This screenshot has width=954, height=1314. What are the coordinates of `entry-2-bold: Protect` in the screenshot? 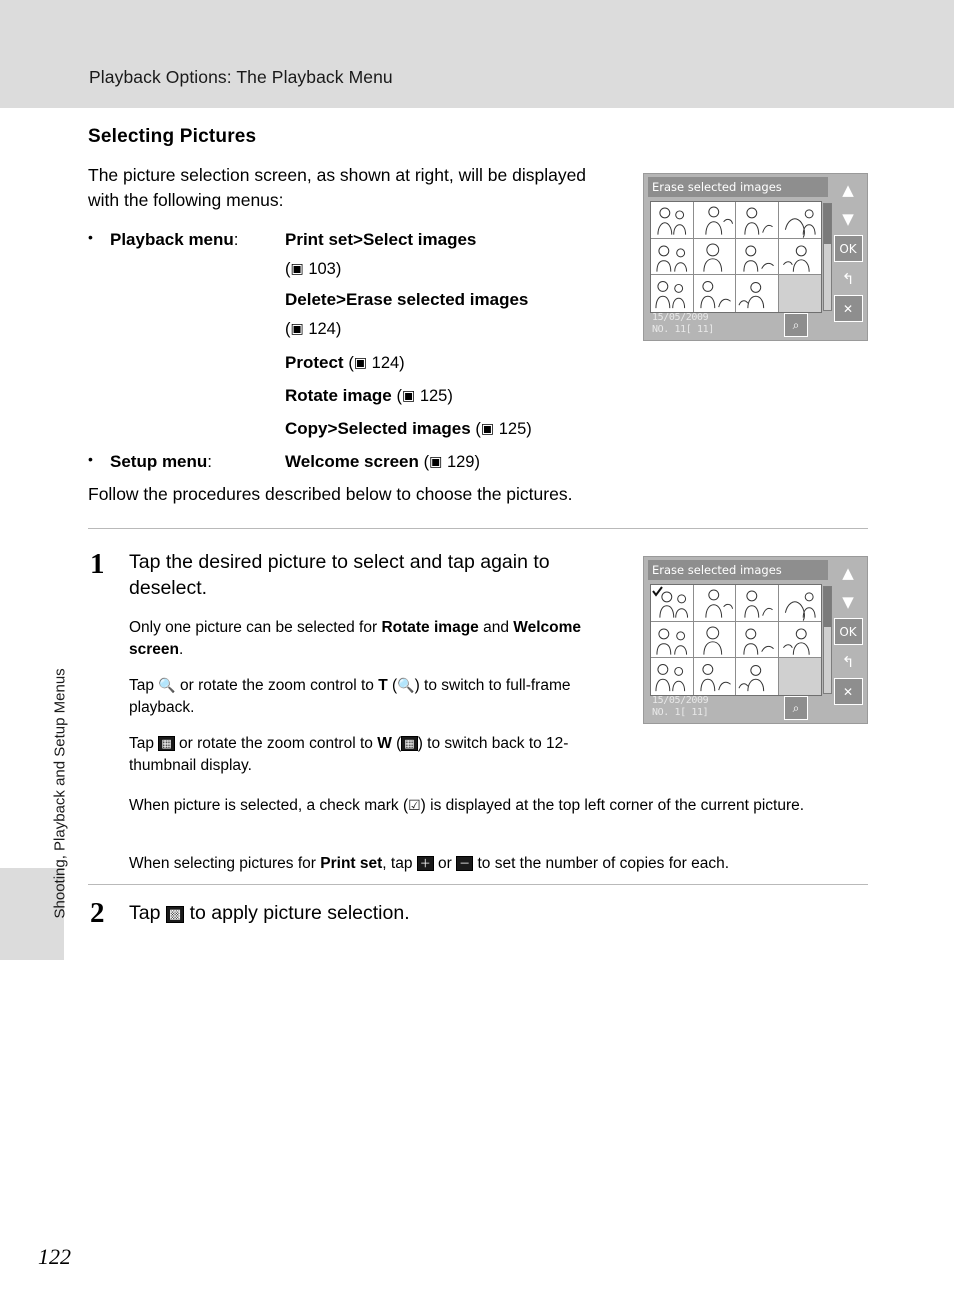 It's located at (314, 362).